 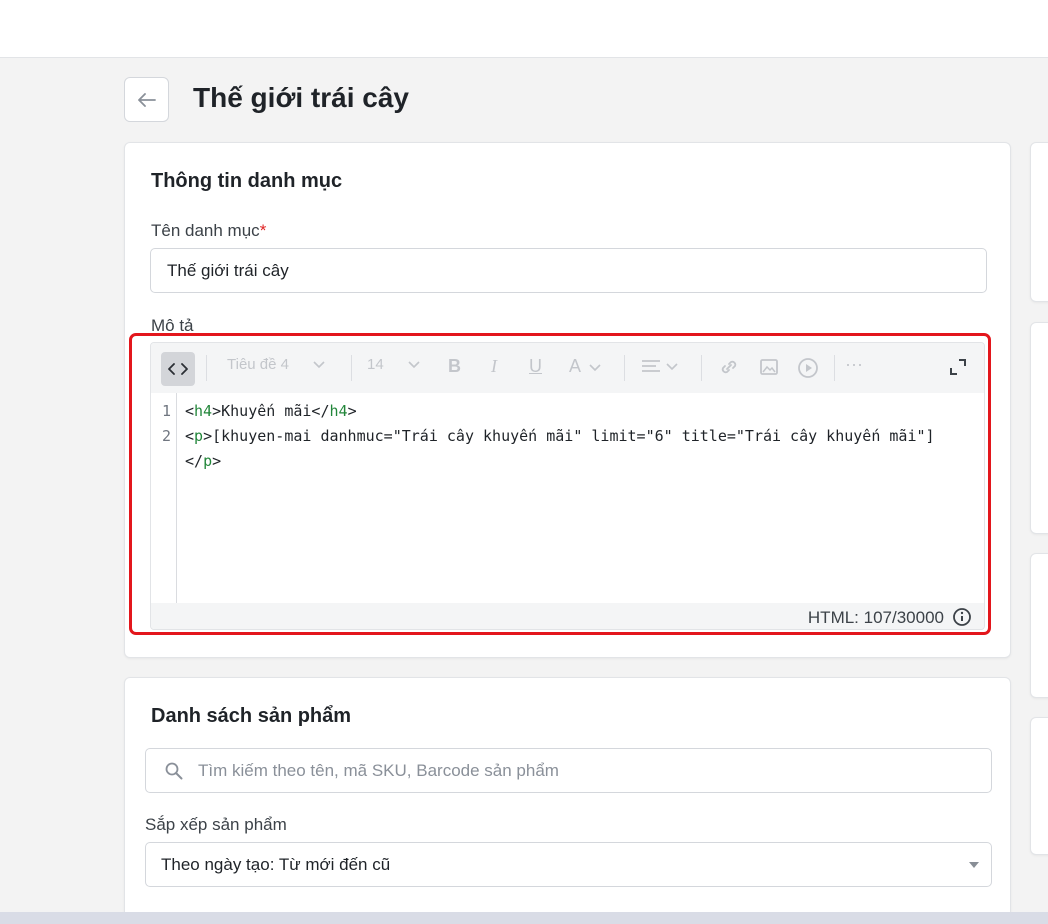 I want to click on name-label: Tên danh mục*, so click(x=209, y=230).